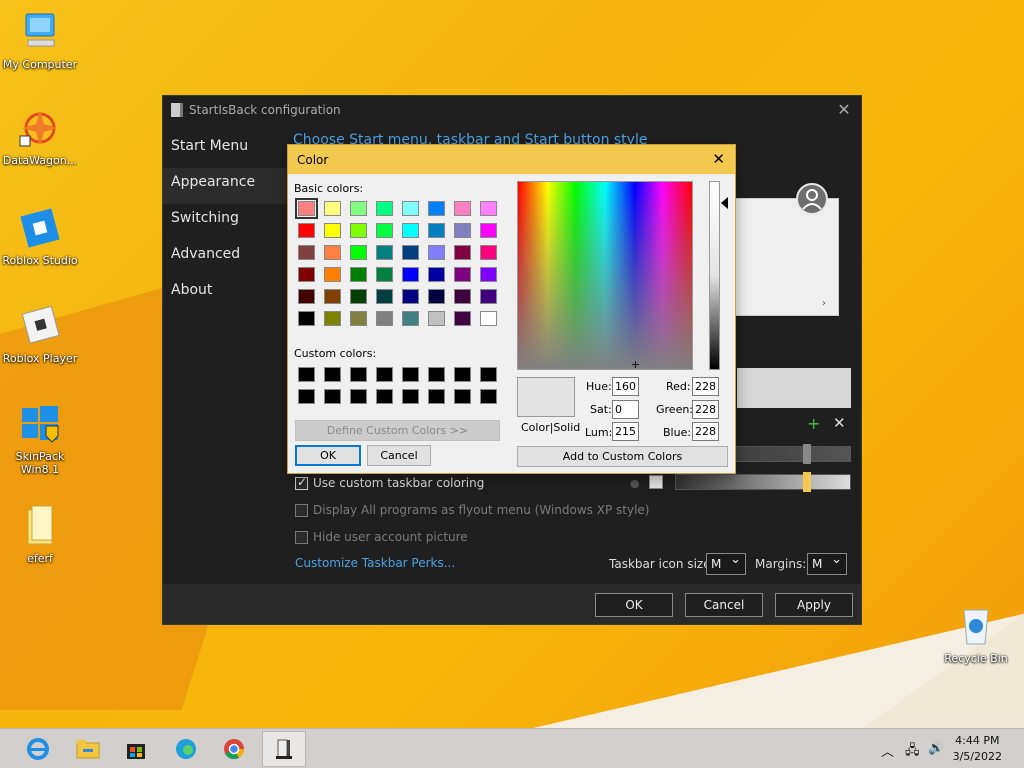 This screenshot has width=1024, height=768. What do you see at coordinates (813, 423) in the screenshot?
I see `add-icon: +` at bounding box center [813, 423].